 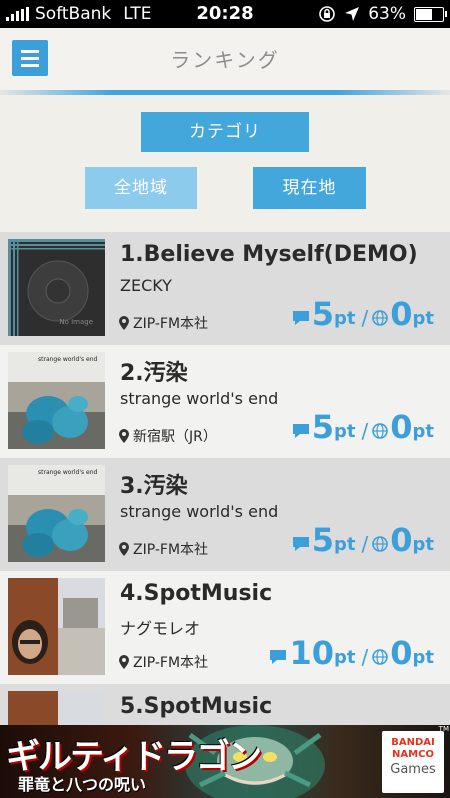 I want to click on battery-percent: 63%, so click(x=387, y=14).